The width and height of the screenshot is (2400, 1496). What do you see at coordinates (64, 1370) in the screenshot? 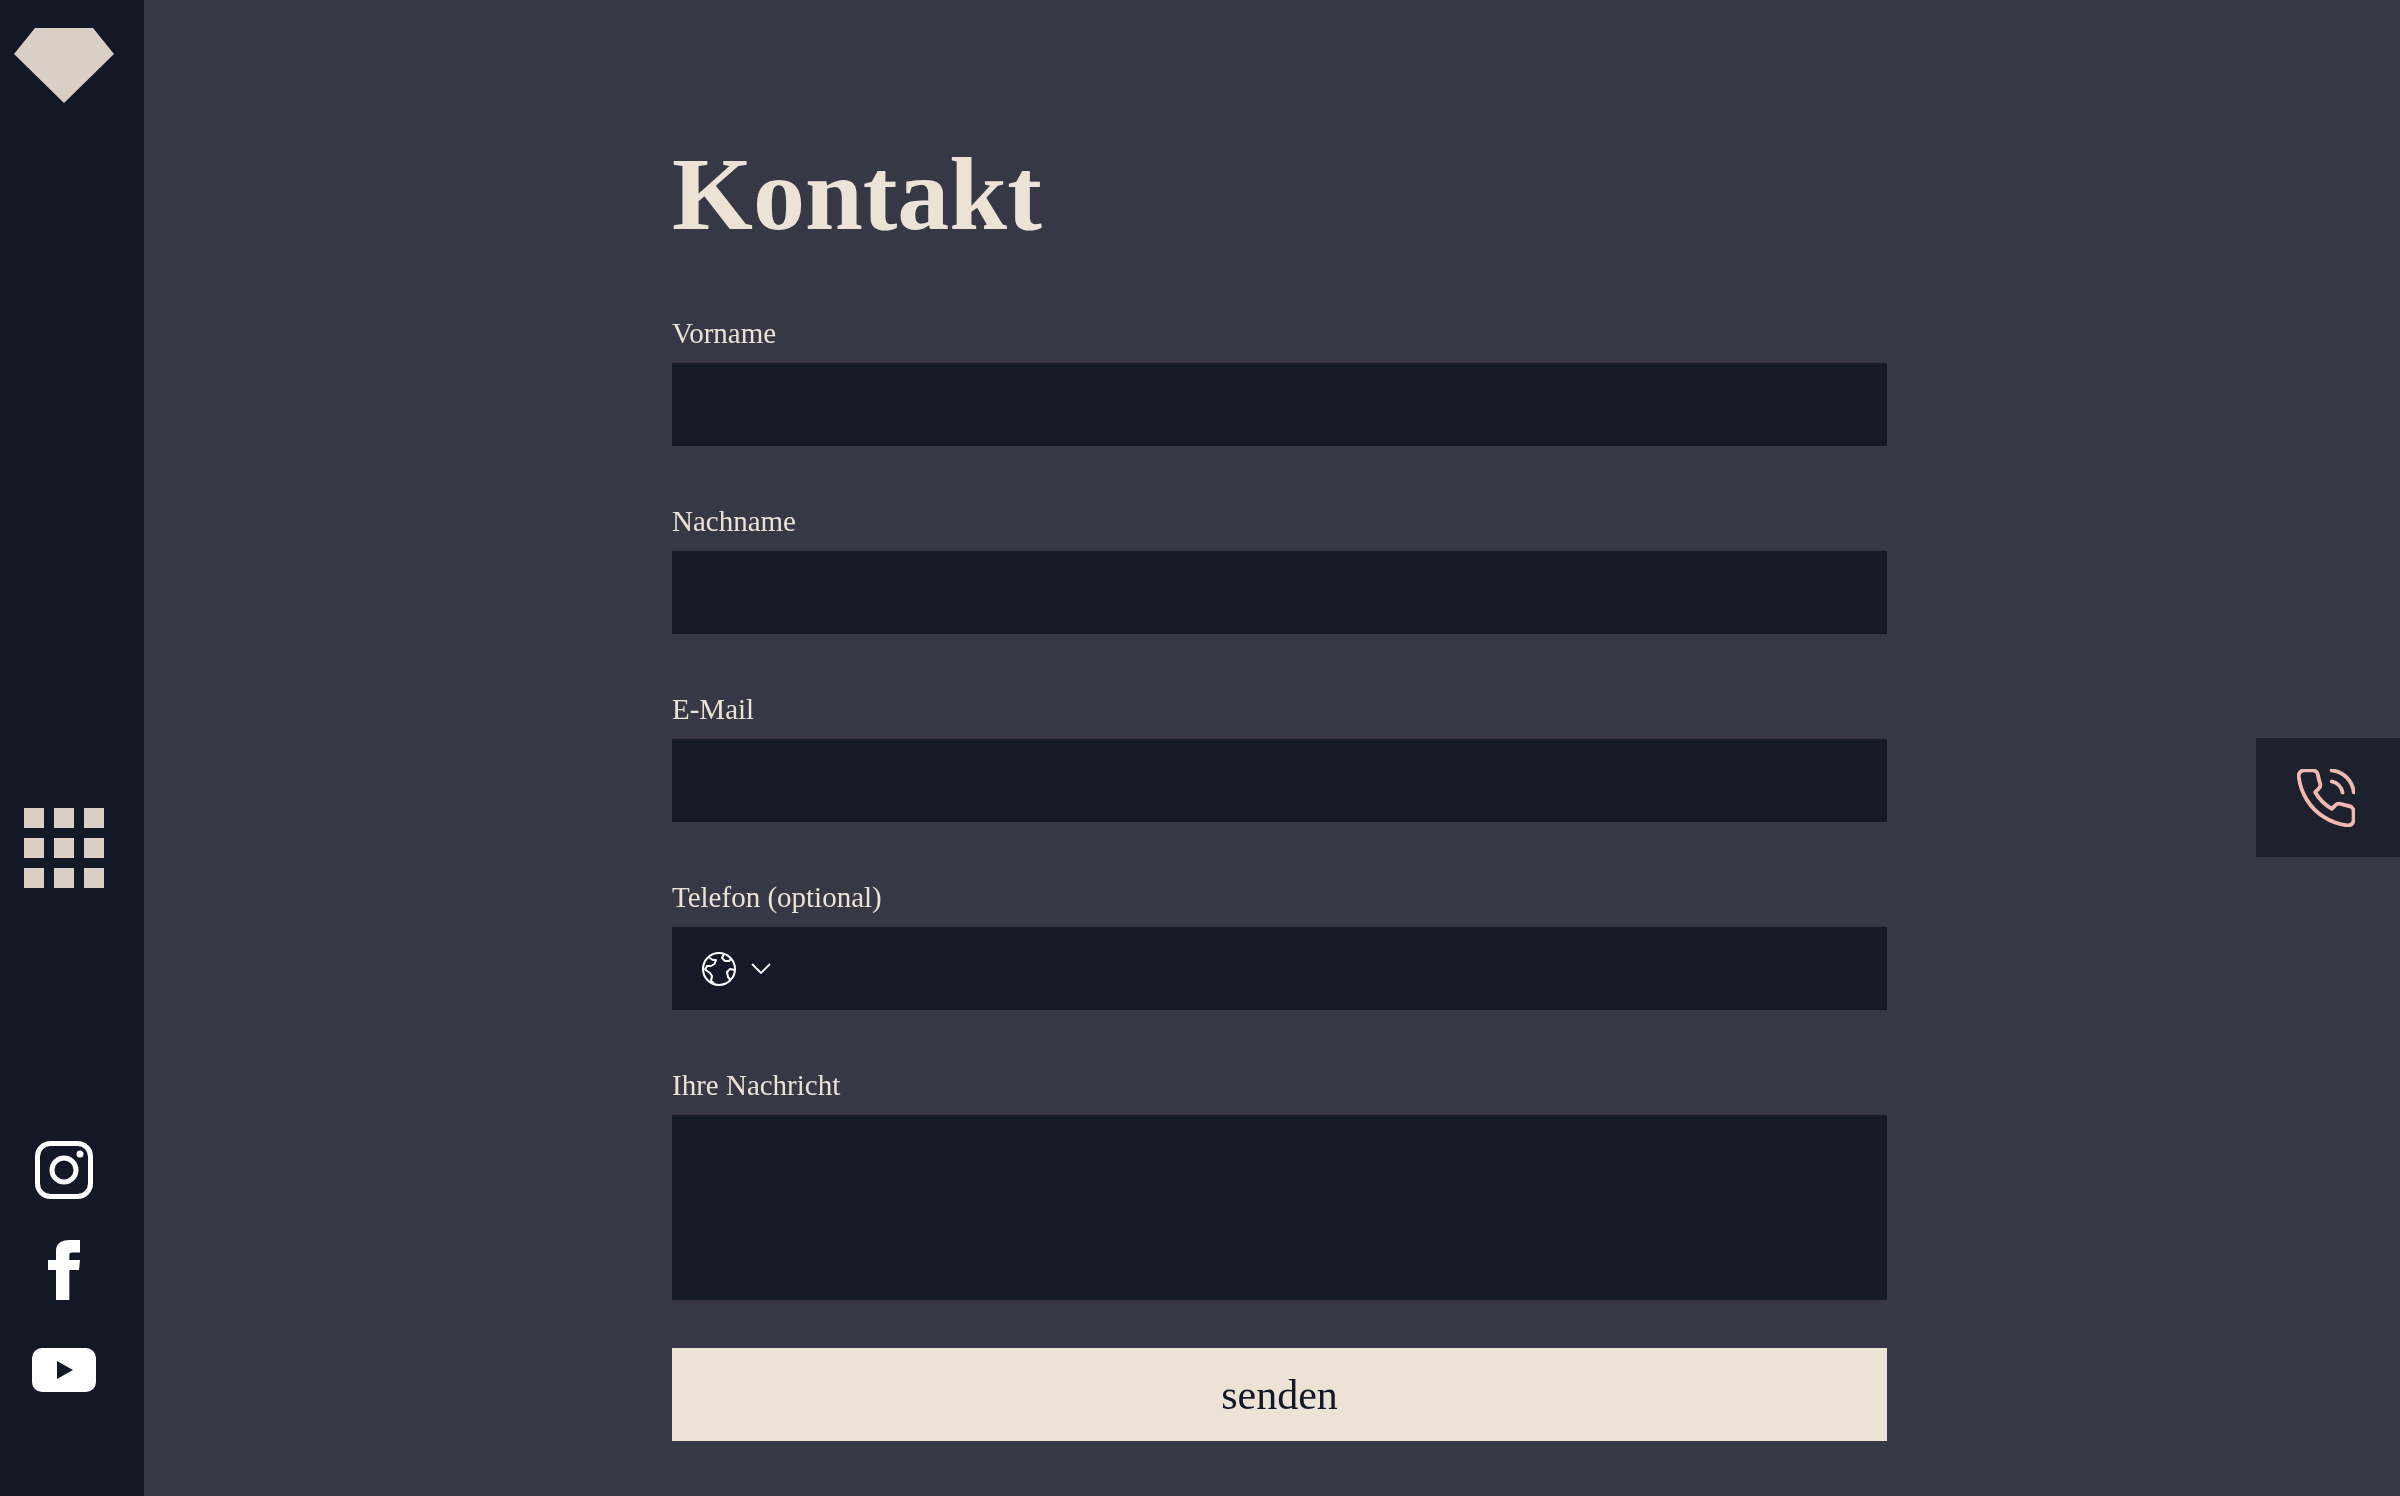
I see `youtube-icon` at bounding box center [64, 1370].